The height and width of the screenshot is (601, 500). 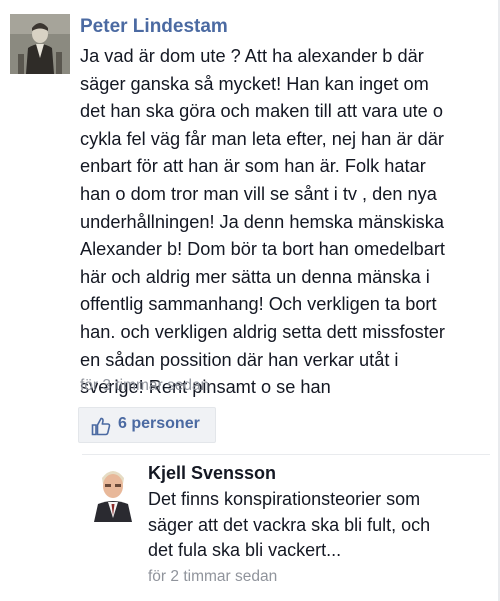 I want to click on comment-timestamp: för 3 timmar sedan, so click(x=144, y=386).